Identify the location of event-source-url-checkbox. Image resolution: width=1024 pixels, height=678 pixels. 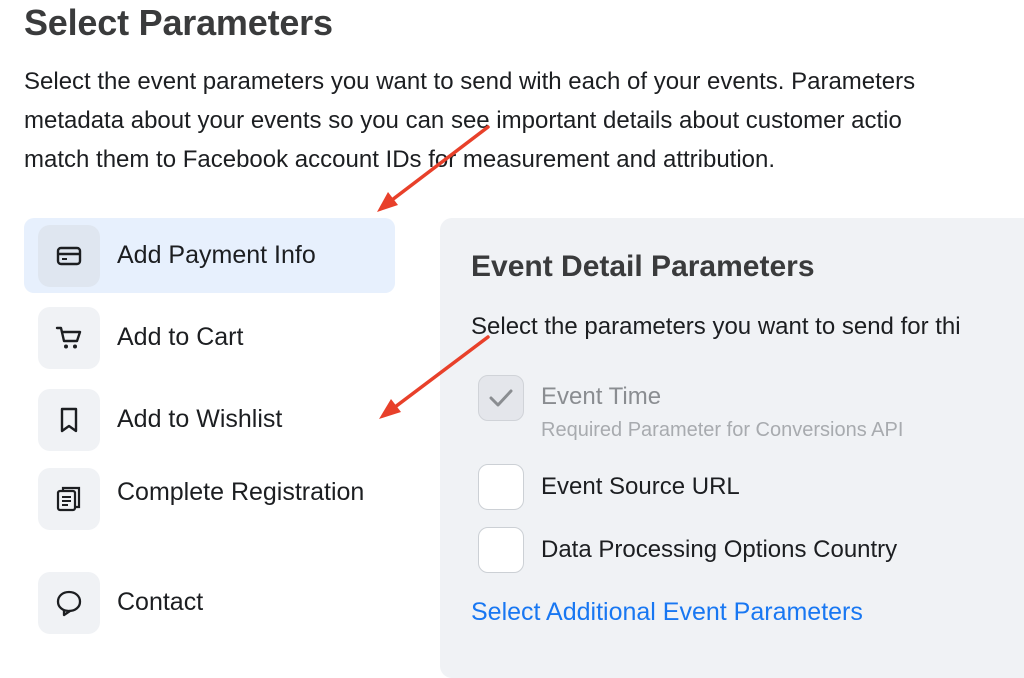
(501, 487).